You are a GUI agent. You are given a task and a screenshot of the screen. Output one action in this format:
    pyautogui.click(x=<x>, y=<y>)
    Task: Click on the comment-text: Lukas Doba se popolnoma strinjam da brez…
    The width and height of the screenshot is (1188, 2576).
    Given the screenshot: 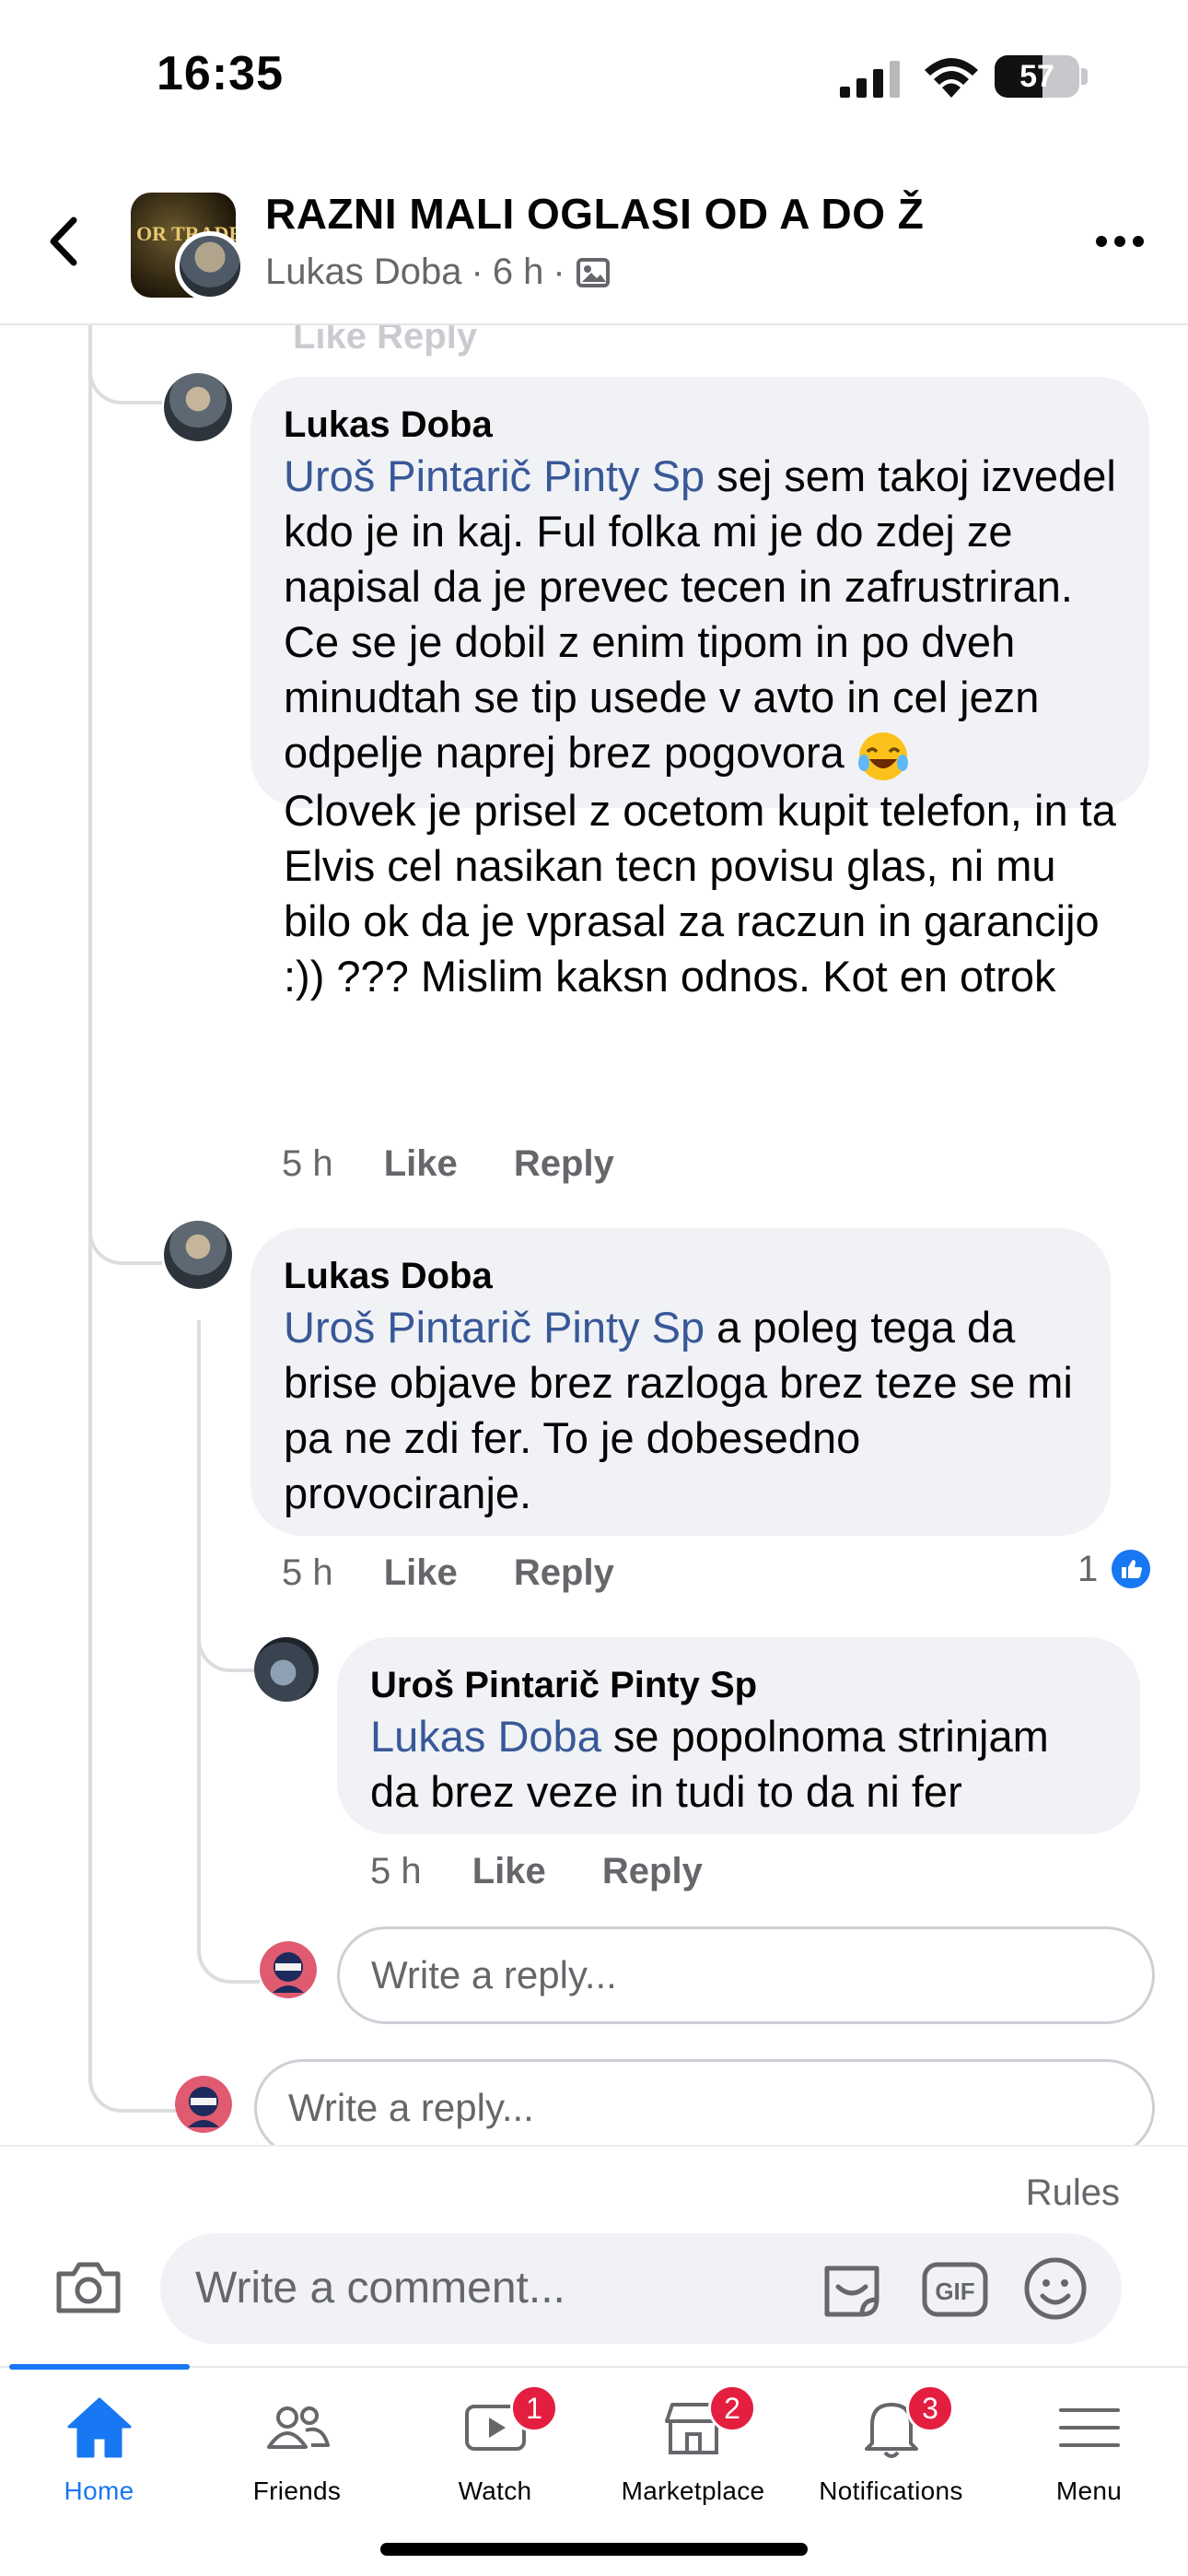 What is the action you would take?
    pyautogui.click(x=738, y=1765)
    